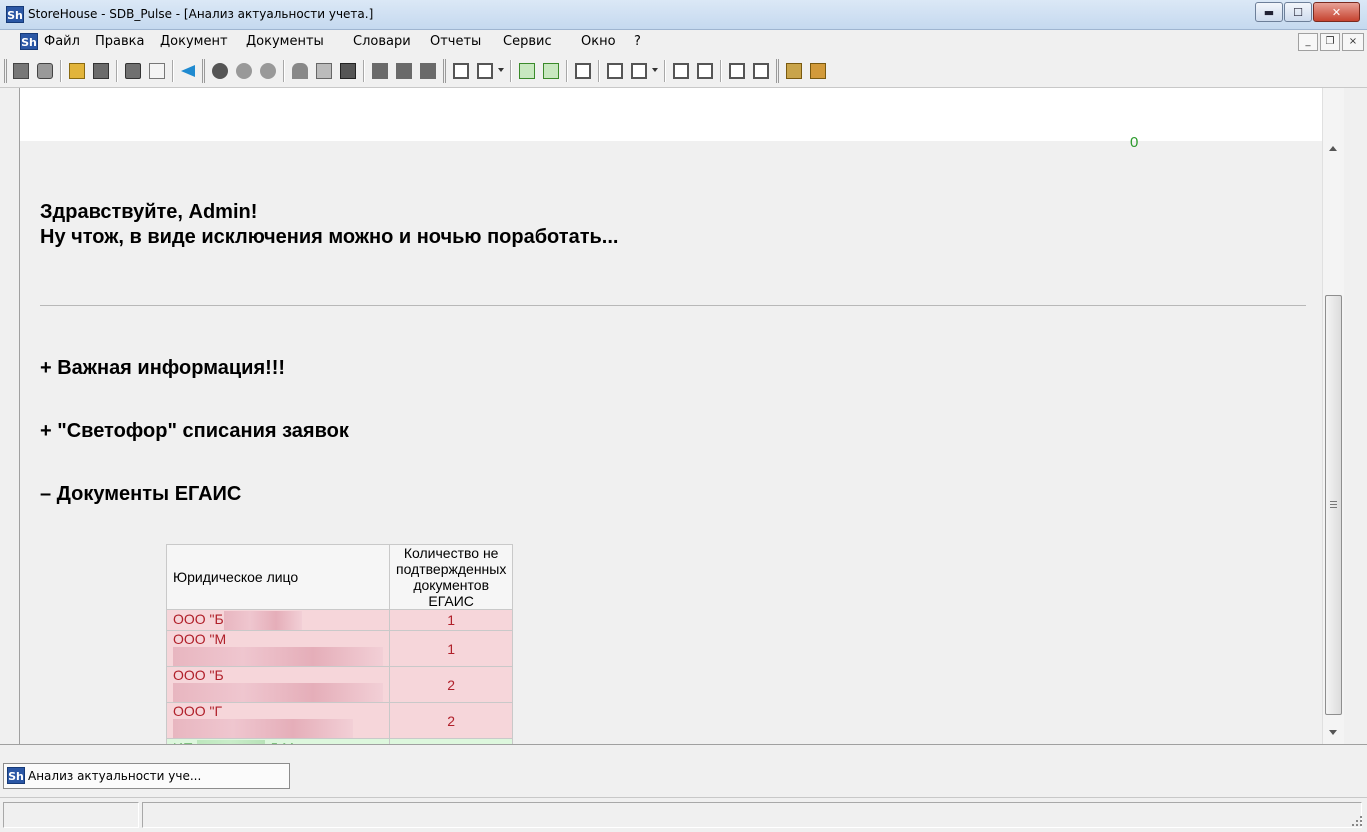 This screenshot has width=1367, height=832. I want to click on table-row: ООО "Г 2, so click(340, 720).